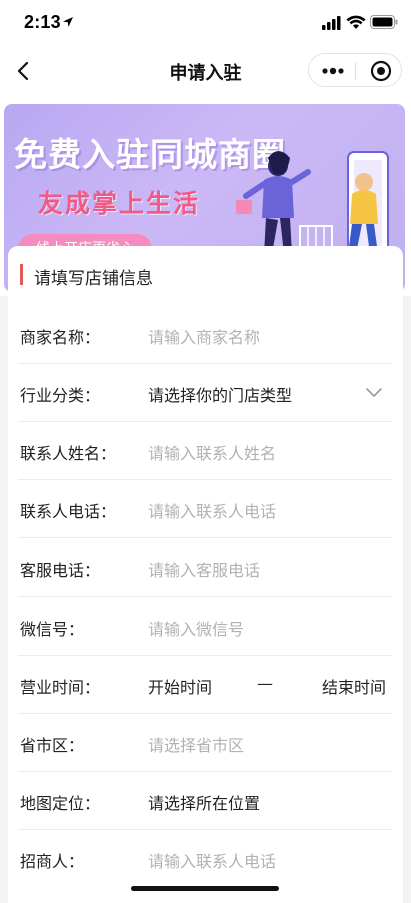 The height and width of the screenshot is (903, 411). What do you see at coordinates (384, 22) in the screenshot?
I see `battery-icon` at bounding box center [384, 22].